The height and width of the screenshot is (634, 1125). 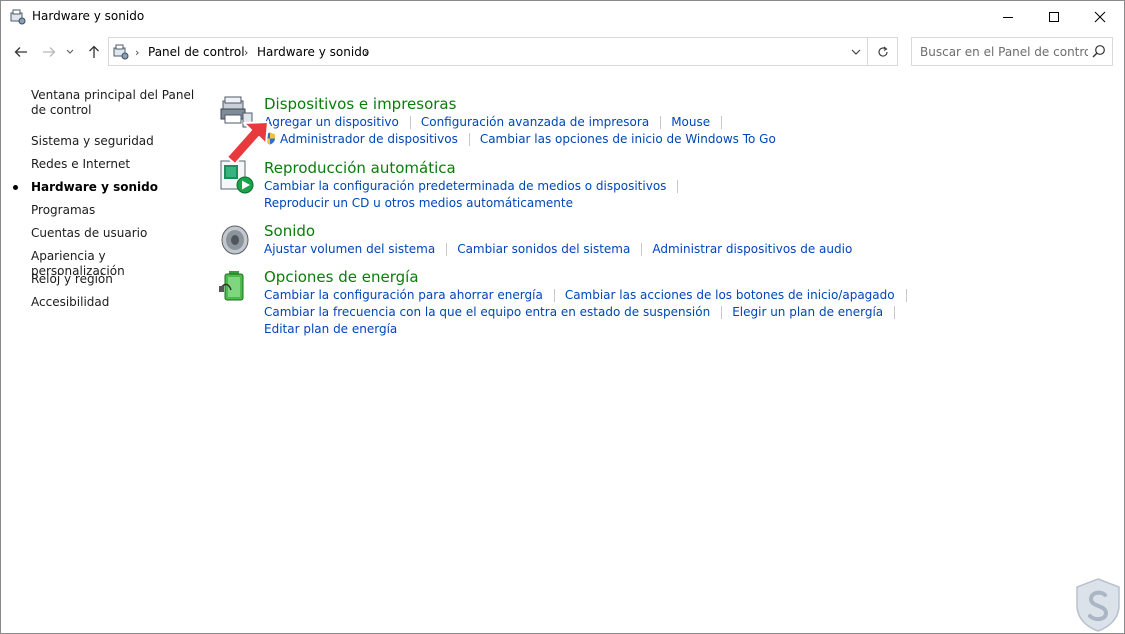 What do you see at coordinates (313, 52) in the screenshot?
I see `breadcrumb-hardware-sound: Hardware y sonido` at bounding box center [313, 52].